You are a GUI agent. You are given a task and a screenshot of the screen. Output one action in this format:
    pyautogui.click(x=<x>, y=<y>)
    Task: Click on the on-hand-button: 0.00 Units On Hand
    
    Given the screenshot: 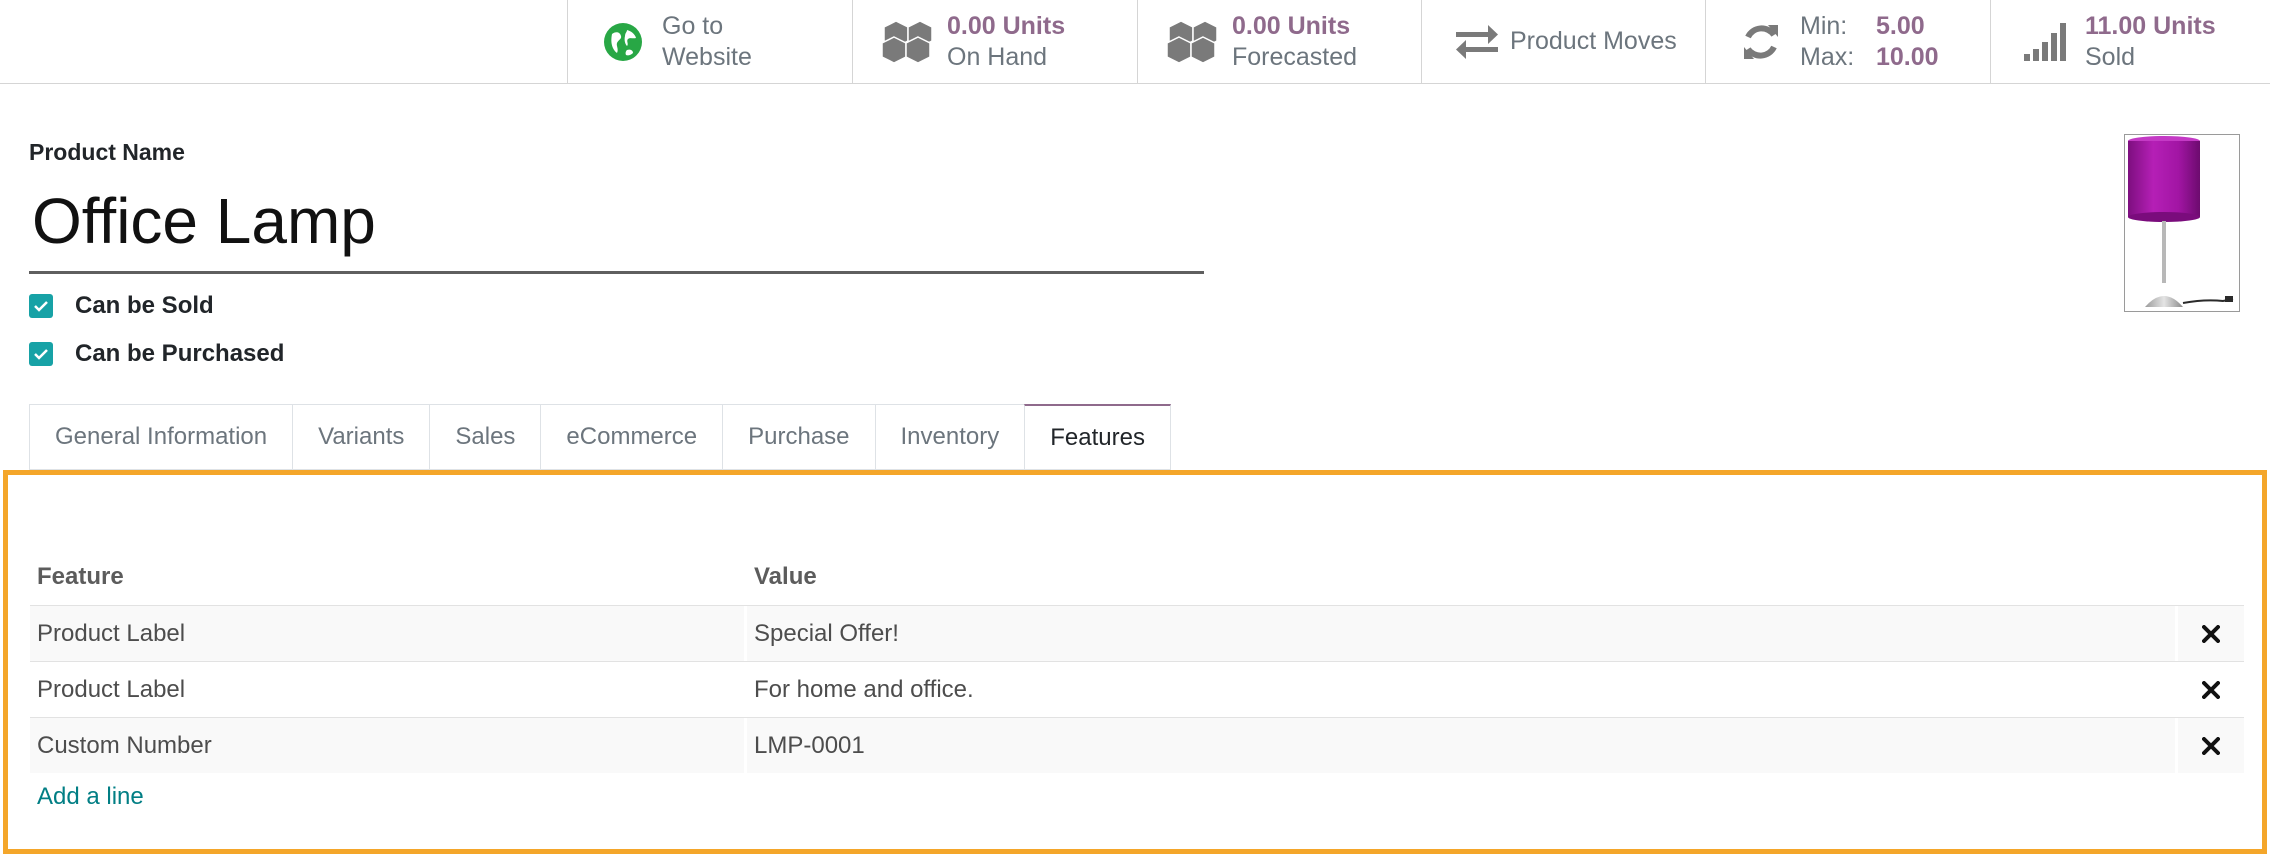 What is the action you would take?
    pyautogui.click(x=994, y=41)
    